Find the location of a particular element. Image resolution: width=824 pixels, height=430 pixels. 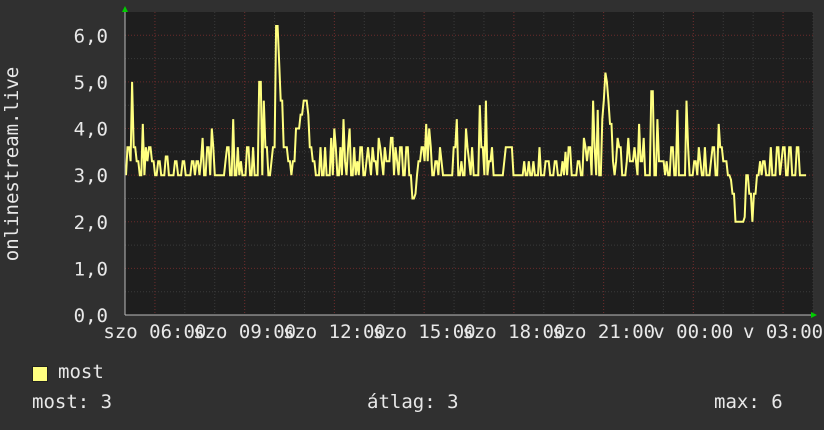

stat-max: max: 6 is located at coordinates (748, 402).